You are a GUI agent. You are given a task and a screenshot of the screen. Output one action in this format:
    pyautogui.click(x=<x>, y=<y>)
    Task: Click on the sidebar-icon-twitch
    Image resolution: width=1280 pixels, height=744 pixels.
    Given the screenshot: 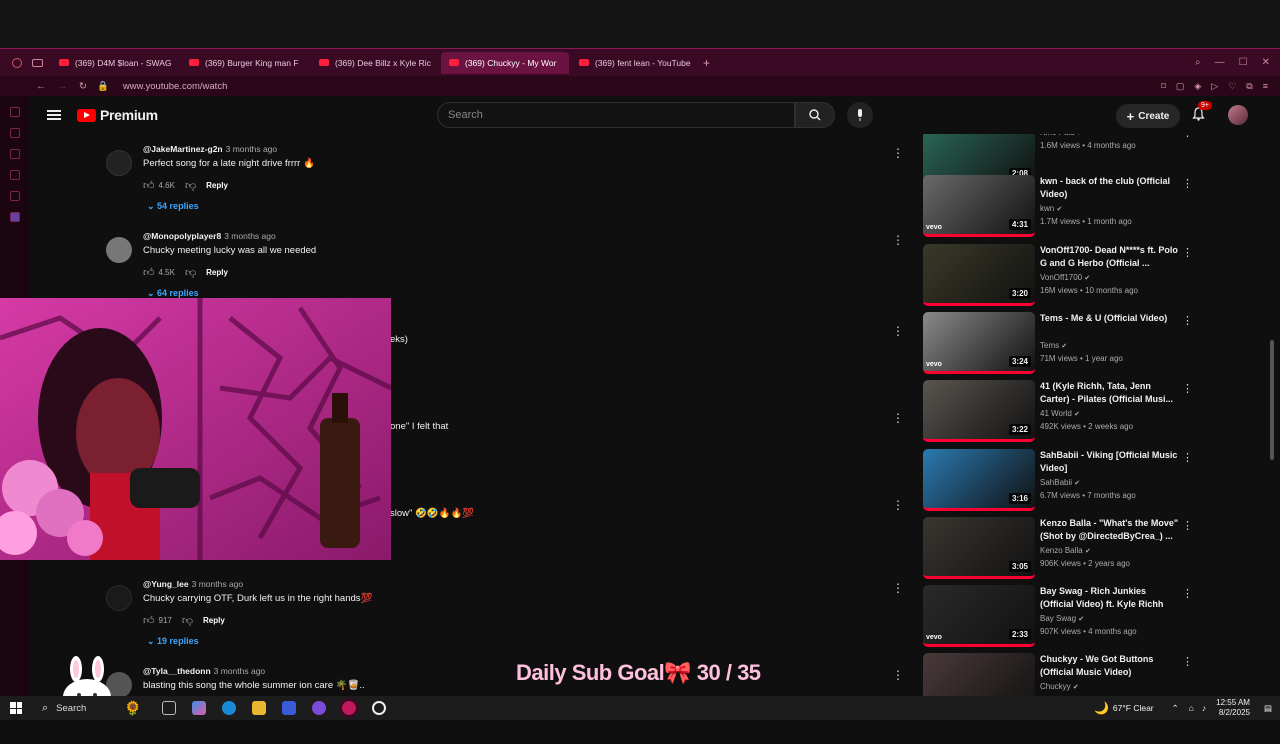 What is the action you would take?
    pyautogui.click(x=15, y=217)
    